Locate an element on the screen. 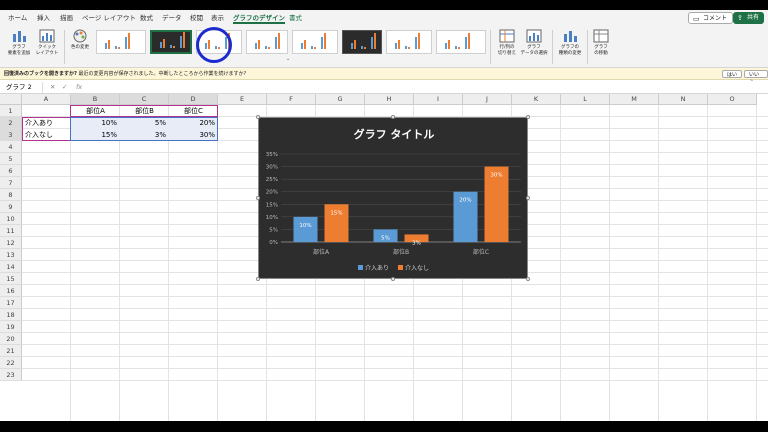 The image size is (768, 432). tab-item: 表示 is located at coordinates (217, 18).